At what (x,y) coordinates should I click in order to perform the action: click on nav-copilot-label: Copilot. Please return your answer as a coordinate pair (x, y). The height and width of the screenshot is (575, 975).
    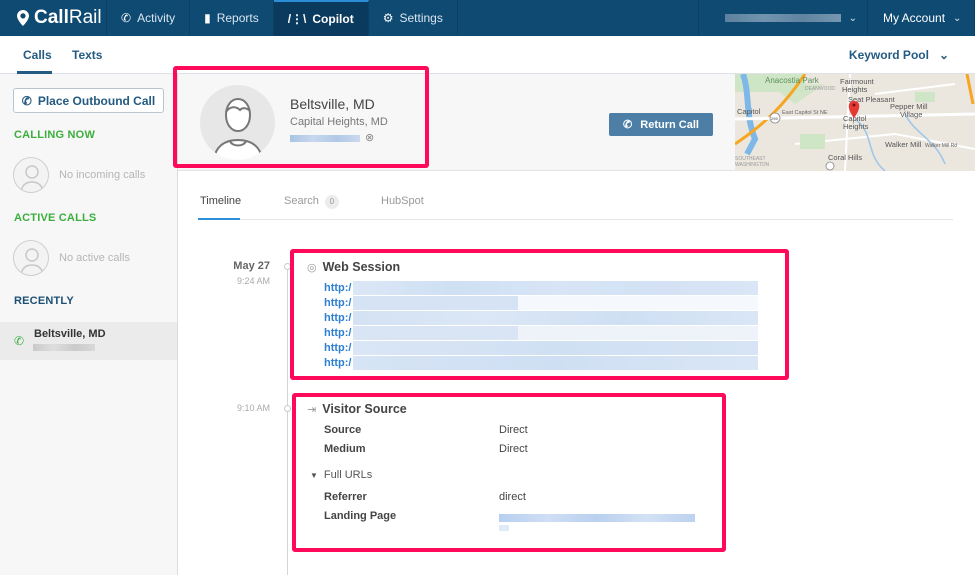
    Looking at the image, I should click on (333, 19).